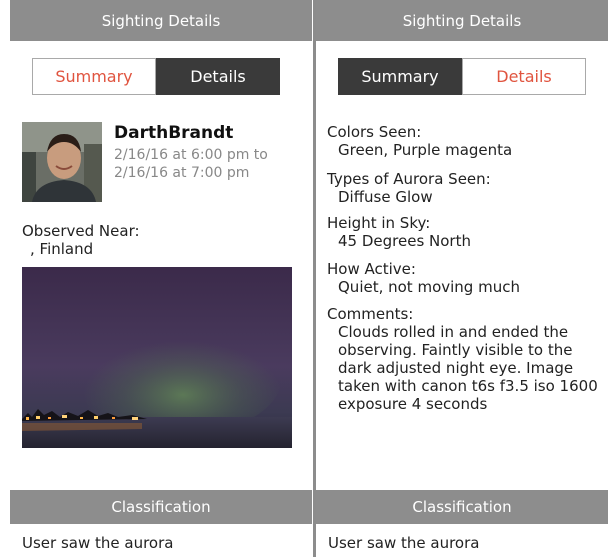 Image resolution: width=608 pixels, height=557 pixels. I want to click on comments-label: Comments:, so click(370, 314).